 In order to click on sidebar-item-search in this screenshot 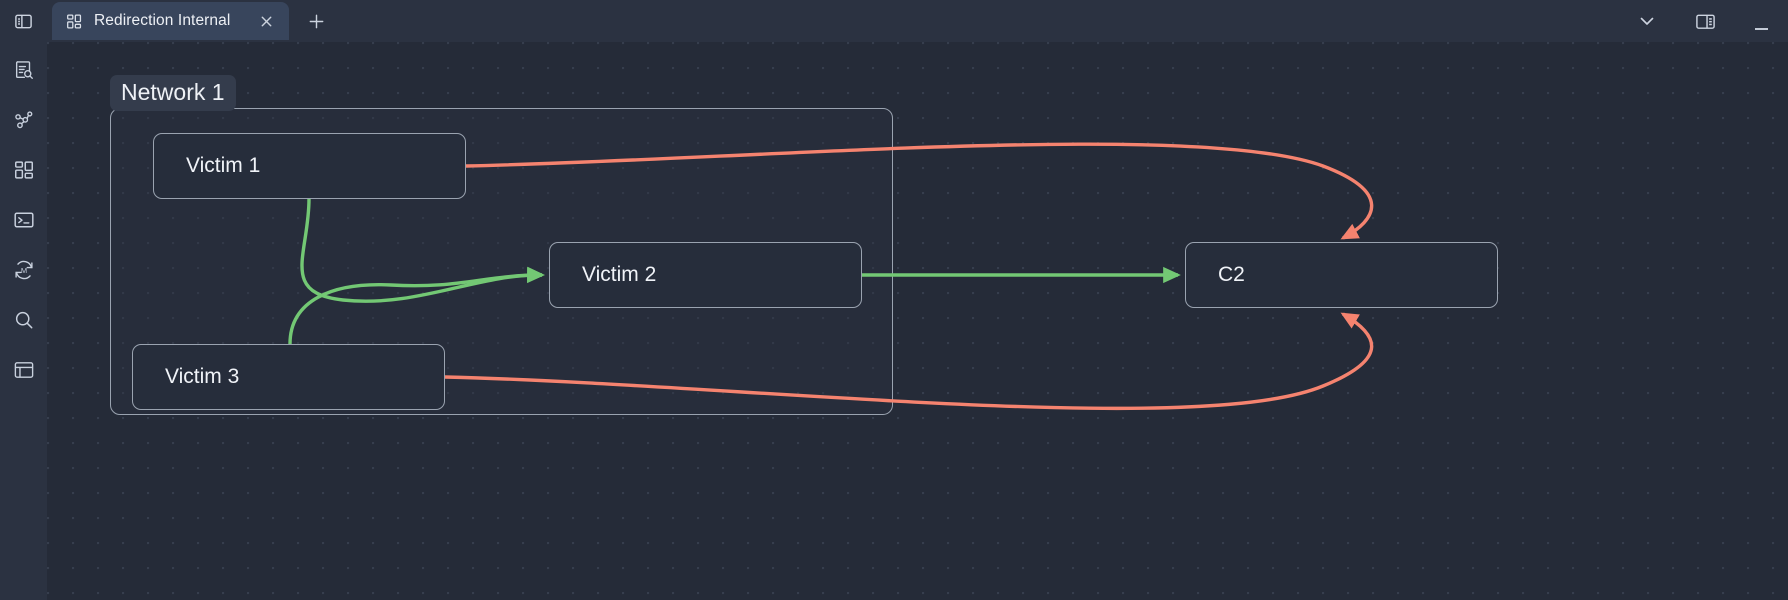, I will do `click(24, 320)`.